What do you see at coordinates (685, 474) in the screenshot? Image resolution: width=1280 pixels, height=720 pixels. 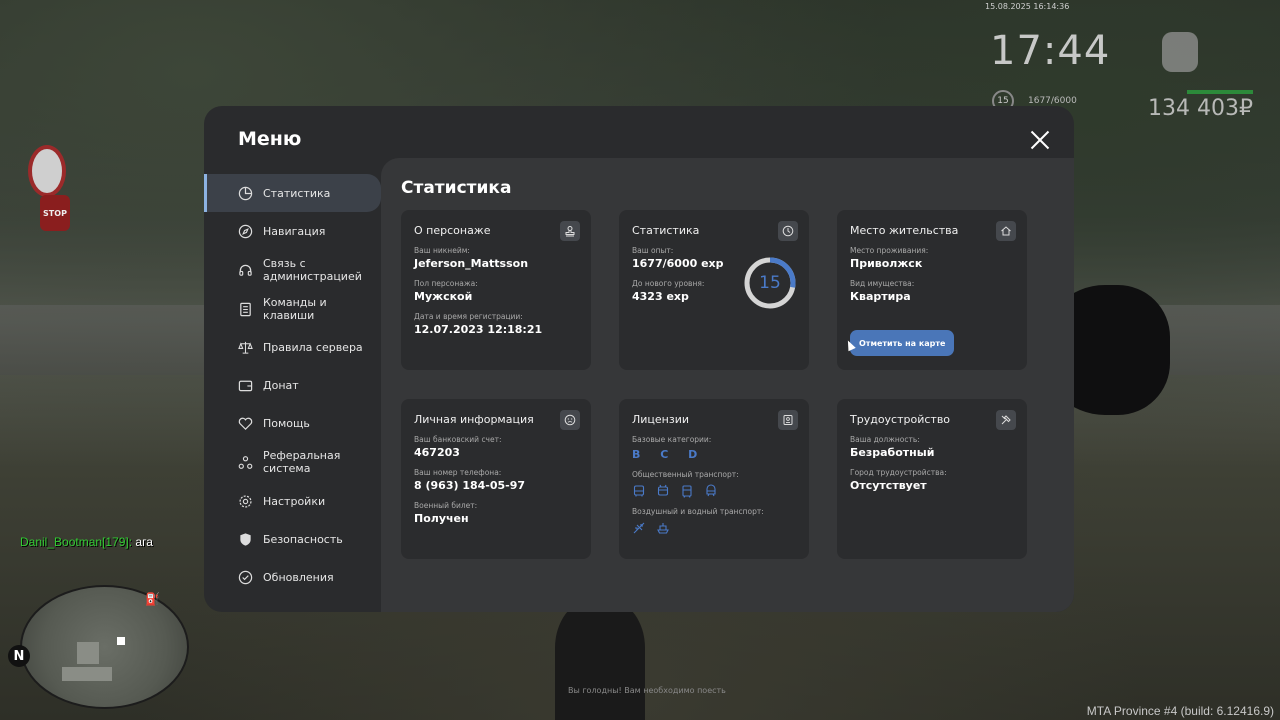 I see `public-transport-label: Общественный транспорт:` at bounding box center [685, 474].